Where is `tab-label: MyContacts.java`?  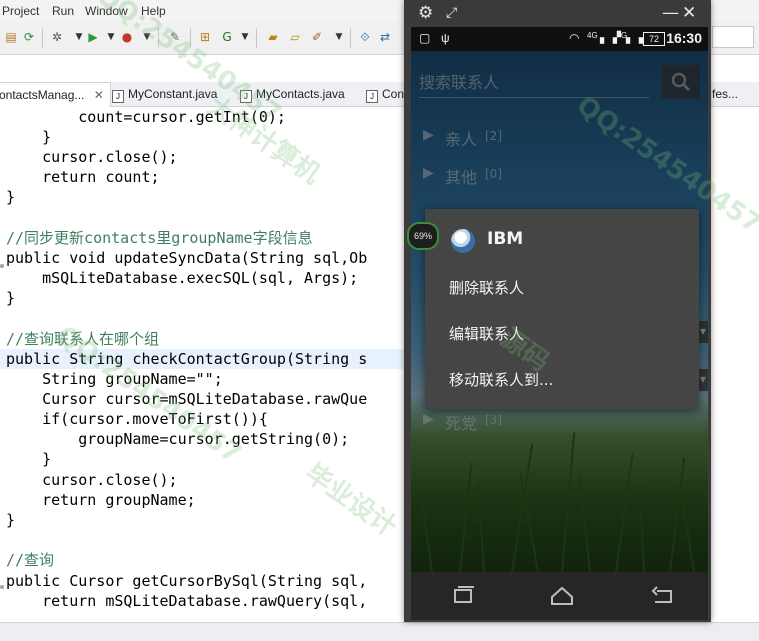 tab-label: MyContacts.java is located at coordinates (300, 94).